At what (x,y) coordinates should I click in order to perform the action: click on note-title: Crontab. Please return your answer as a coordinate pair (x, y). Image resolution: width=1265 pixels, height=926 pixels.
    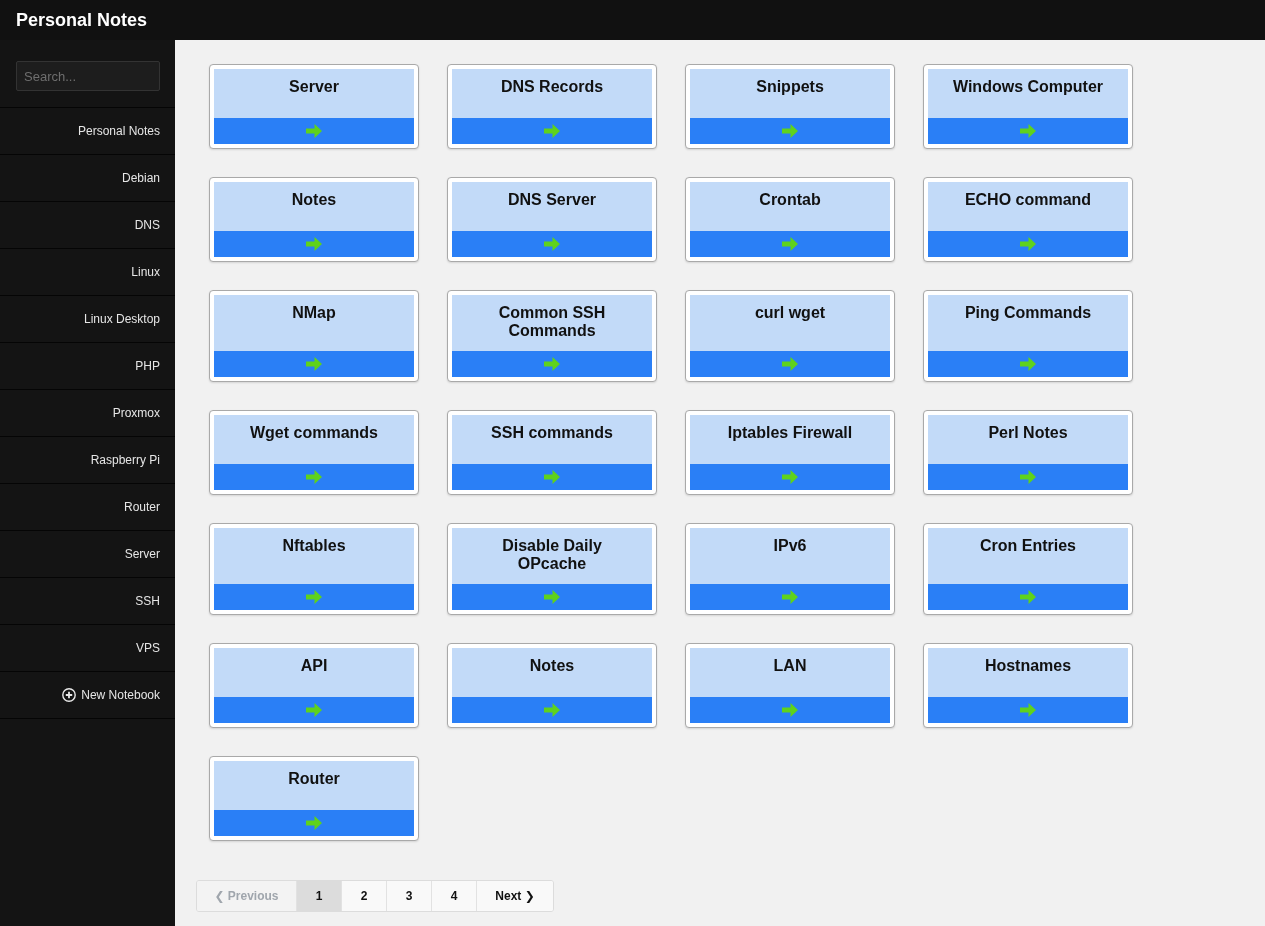
    Looking at the image, I should click on (790, 206).